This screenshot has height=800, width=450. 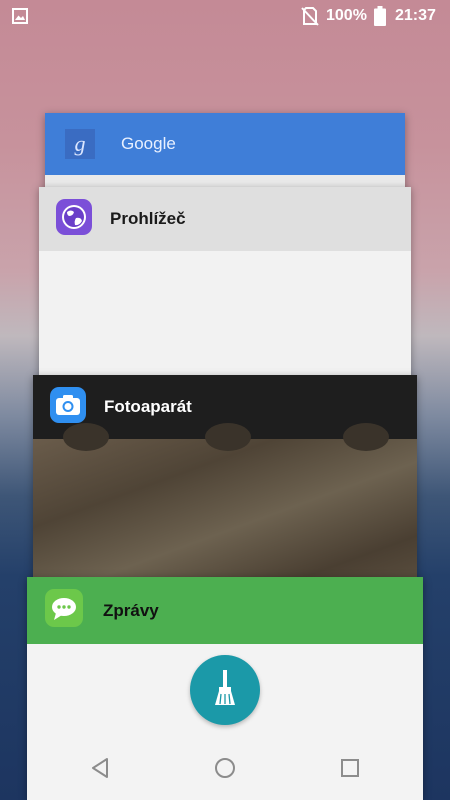 I want to click on status-bar: 100% 21:37, so click(x=225, y=16).